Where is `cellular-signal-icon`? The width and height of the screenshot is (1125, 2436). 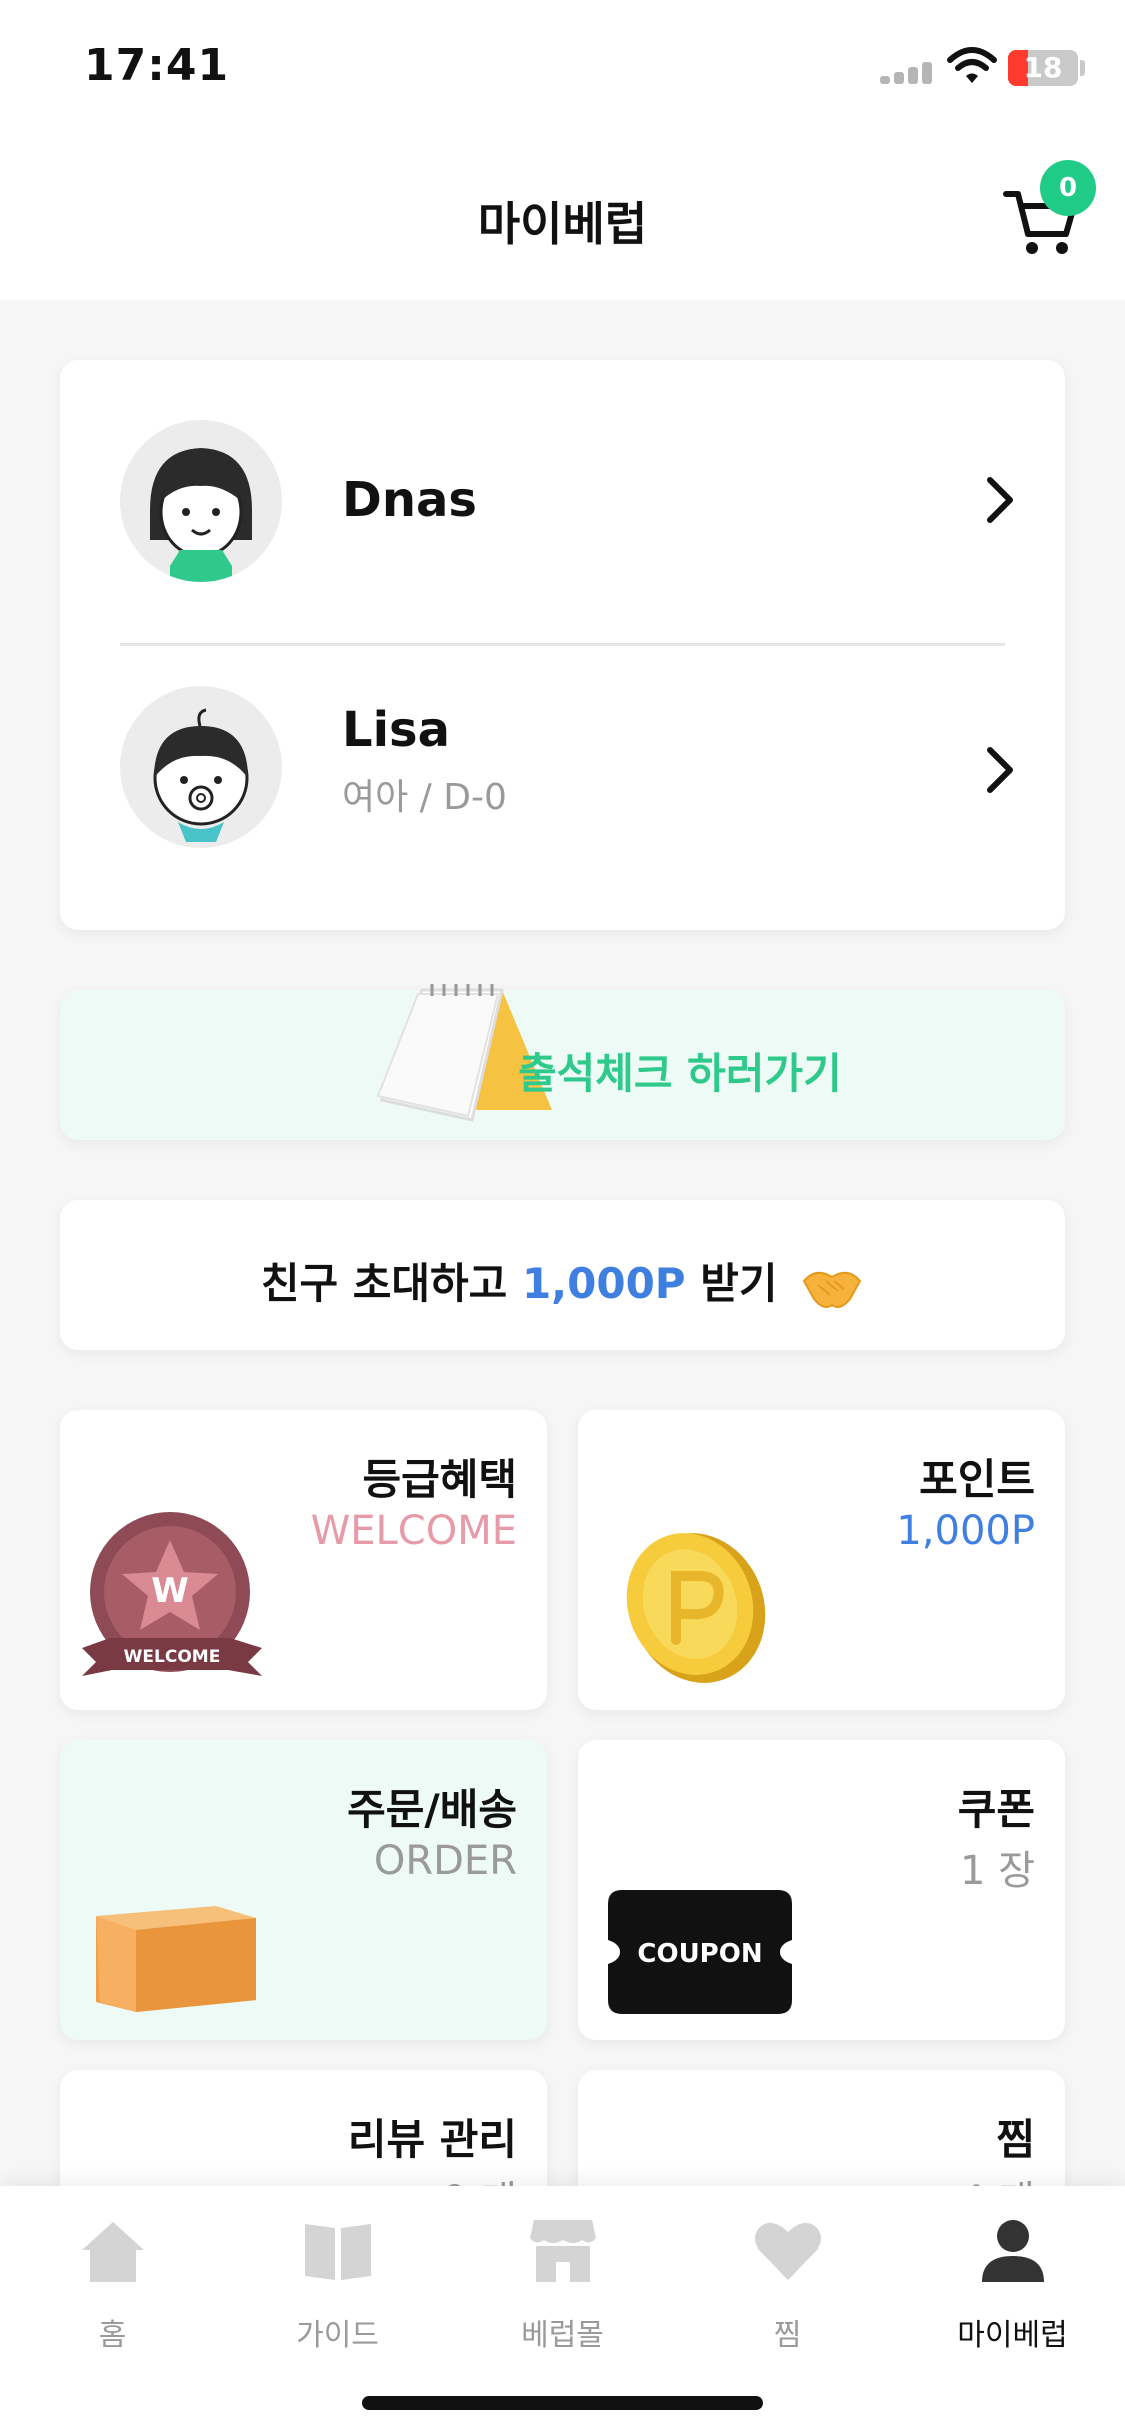 cellular-signal-icon is located at coordinates (906, 73).